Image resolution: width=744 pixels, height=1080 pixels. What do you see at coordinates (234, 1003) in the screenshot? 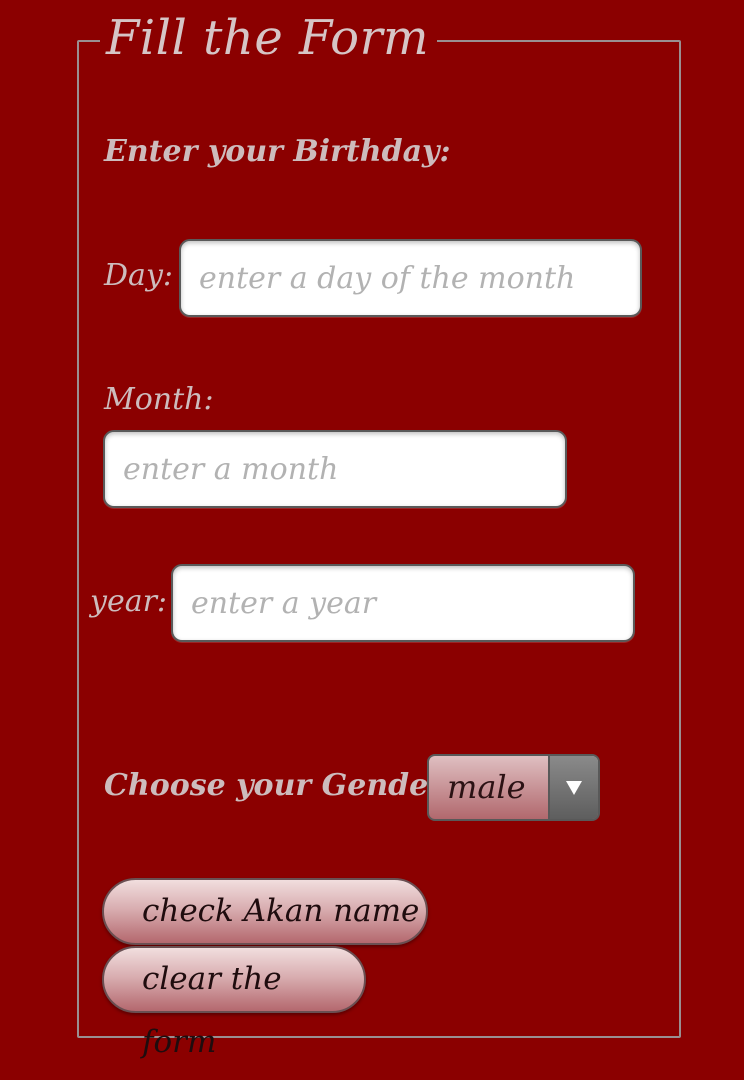
I see `clear-form-button: clear the form` at bounding box center [234, 1003].